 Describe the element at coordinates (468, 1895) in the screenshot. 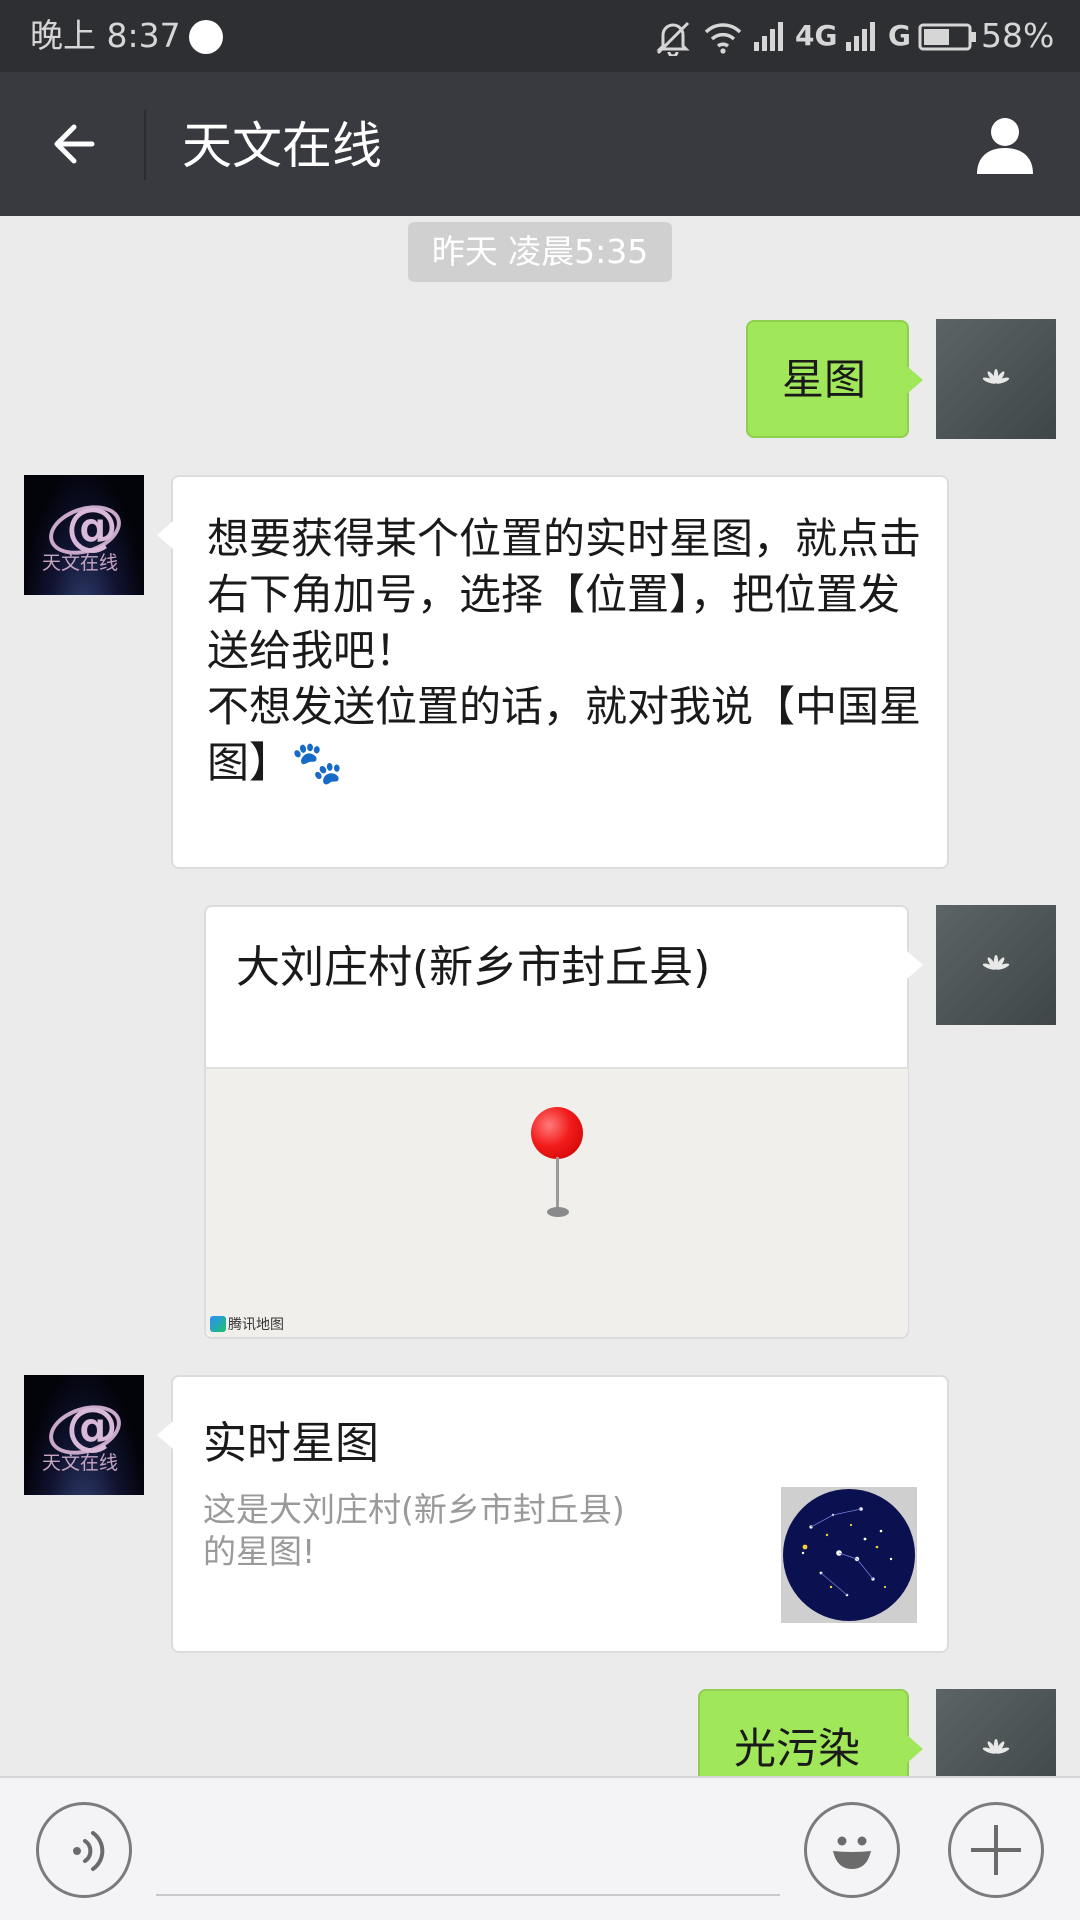

I see `message-input` at that location.